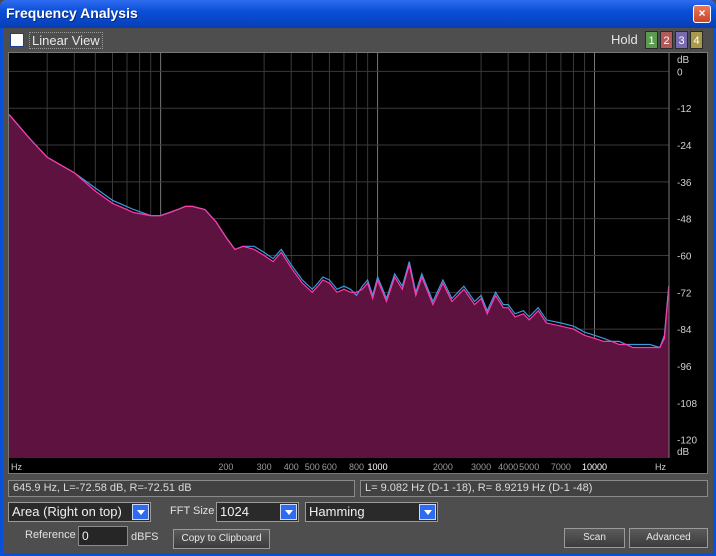 The width and height of the screenshot is (716, 556). What do you see at coordinates (221, 539) in the screenshot?
I see `copy-to-clipboard-button: Copy to Clipboard` at bounding box center [221, 539].